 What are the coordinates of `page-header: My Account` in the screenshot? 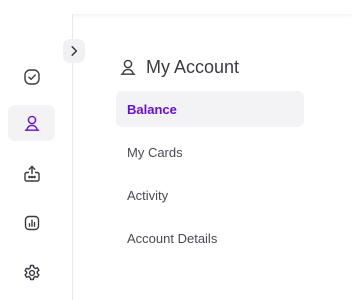 It's located at (178, 67).